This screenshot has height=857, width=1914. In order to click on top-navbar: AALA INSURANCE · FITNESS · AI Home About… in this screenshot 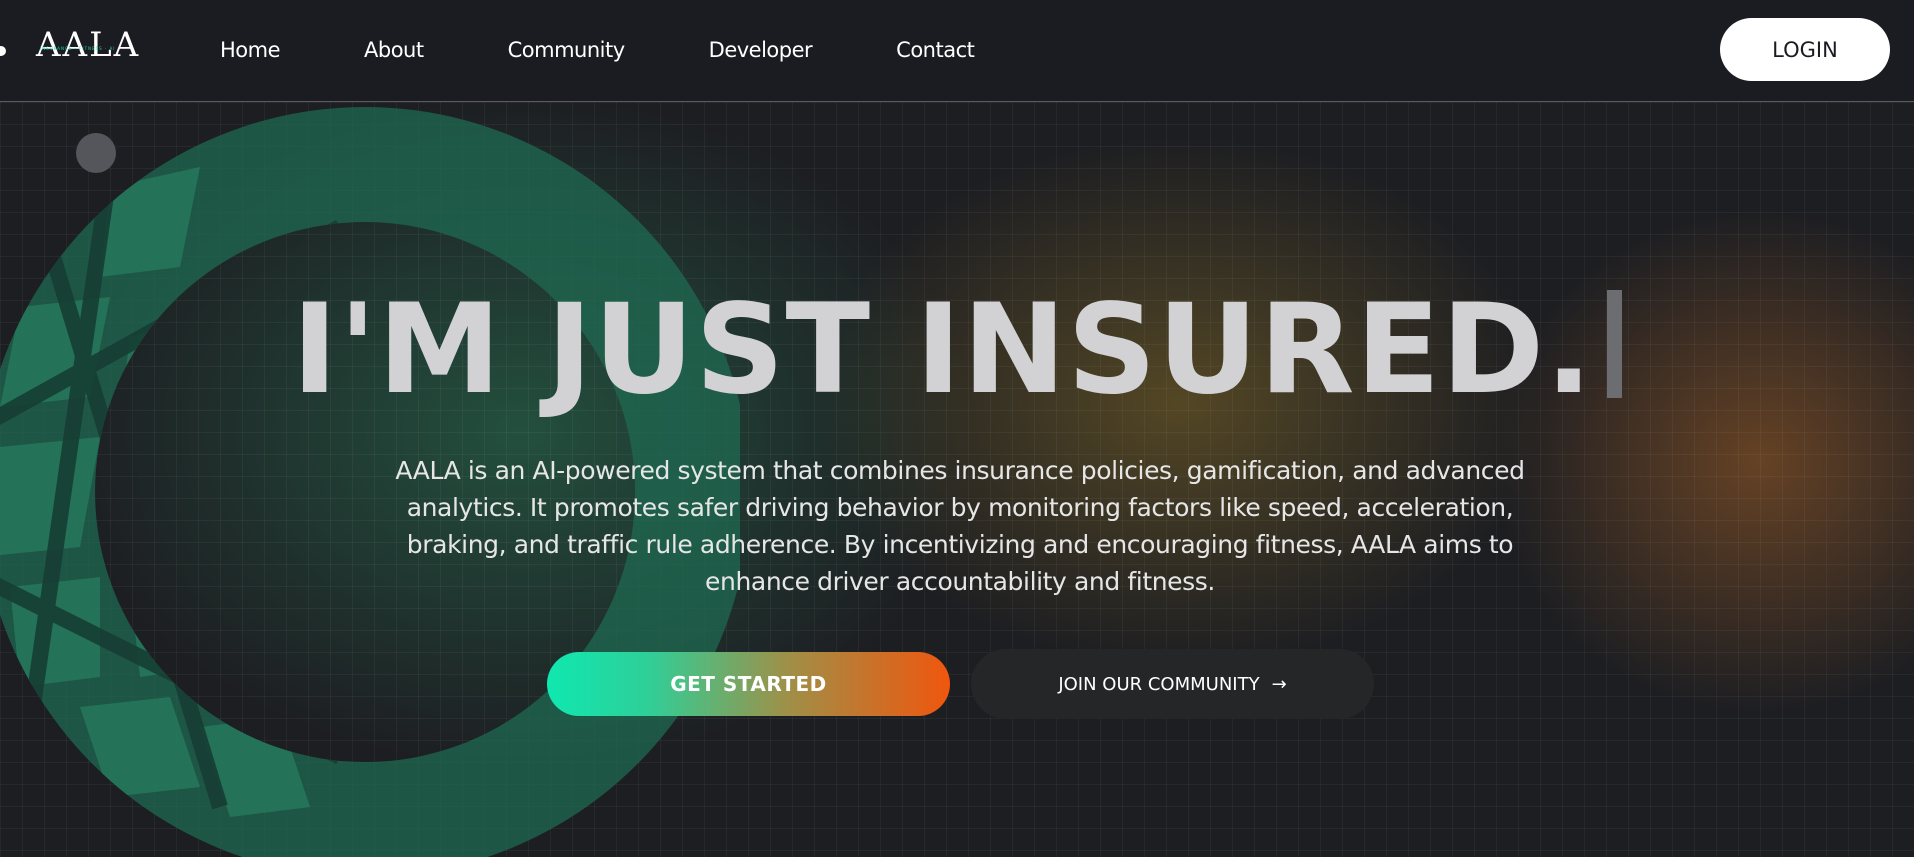, I will do `click(957, 51)`.